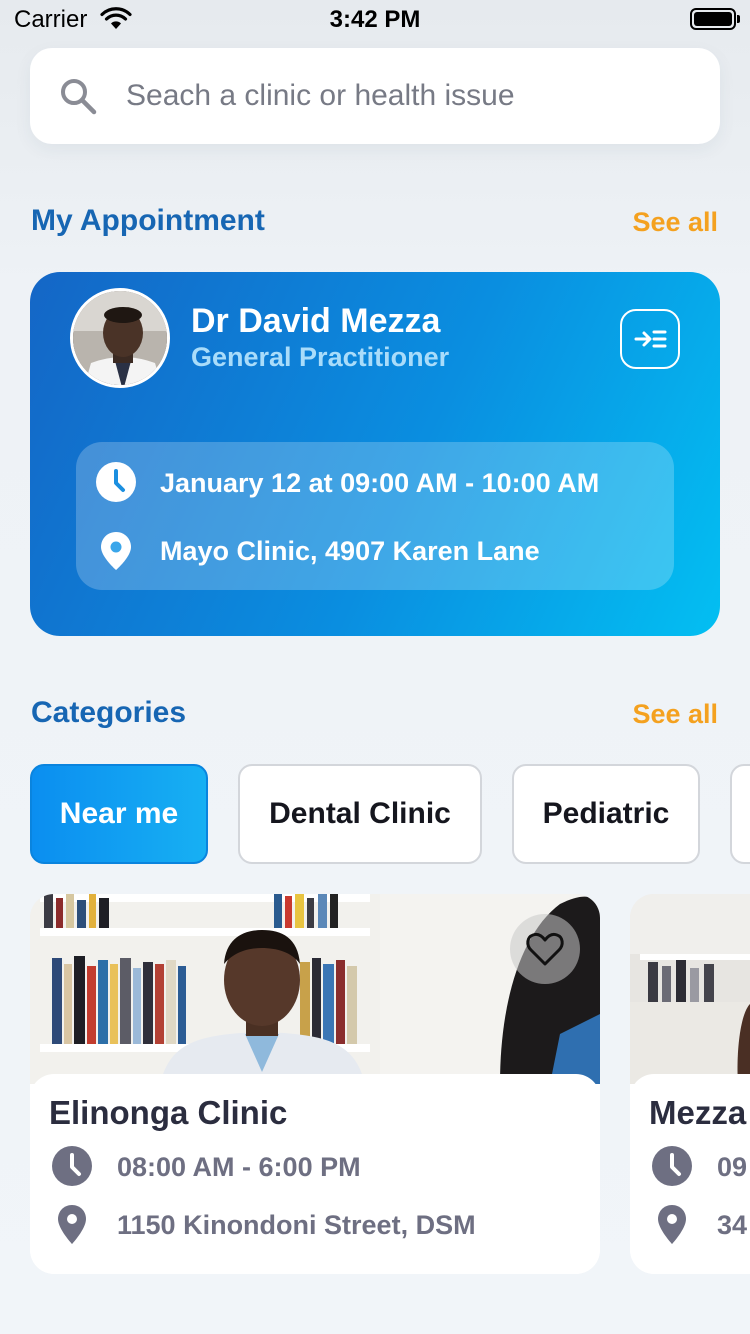 The height and width of the screenshot is (1334, 750). What do you see at coordinates (675, 222) in the screenshot?
I see `appointments-see-all-link: See all` at bounding box center [675, 222].